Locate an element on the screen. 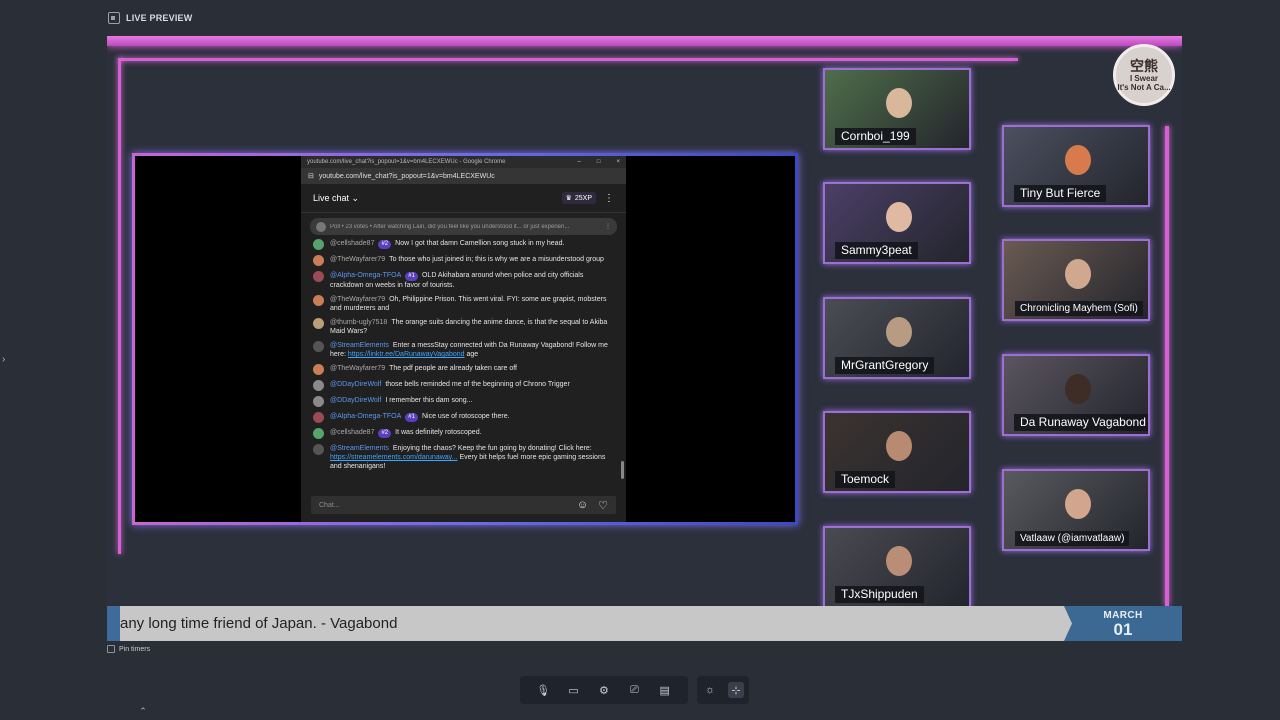 The image size is (1280, 720). collapse-icon: ⌃ is located at coordinates (143, 712).